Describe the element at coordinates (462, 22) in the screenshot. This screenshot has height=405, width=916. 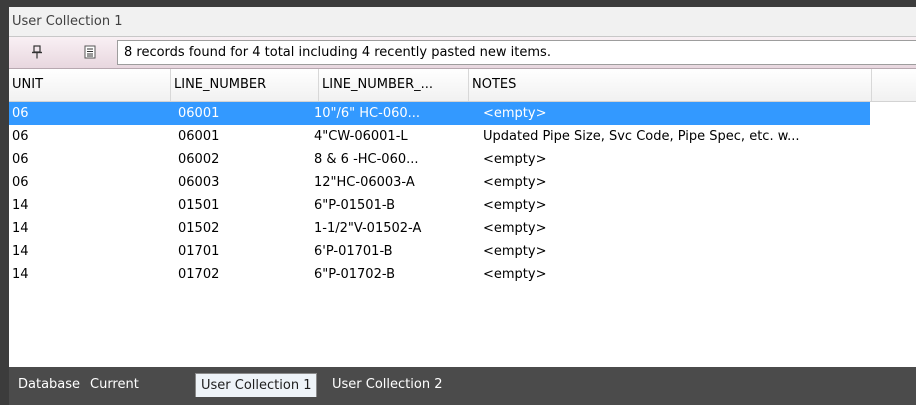
I see `panel-title: User Collection 1` at that location.